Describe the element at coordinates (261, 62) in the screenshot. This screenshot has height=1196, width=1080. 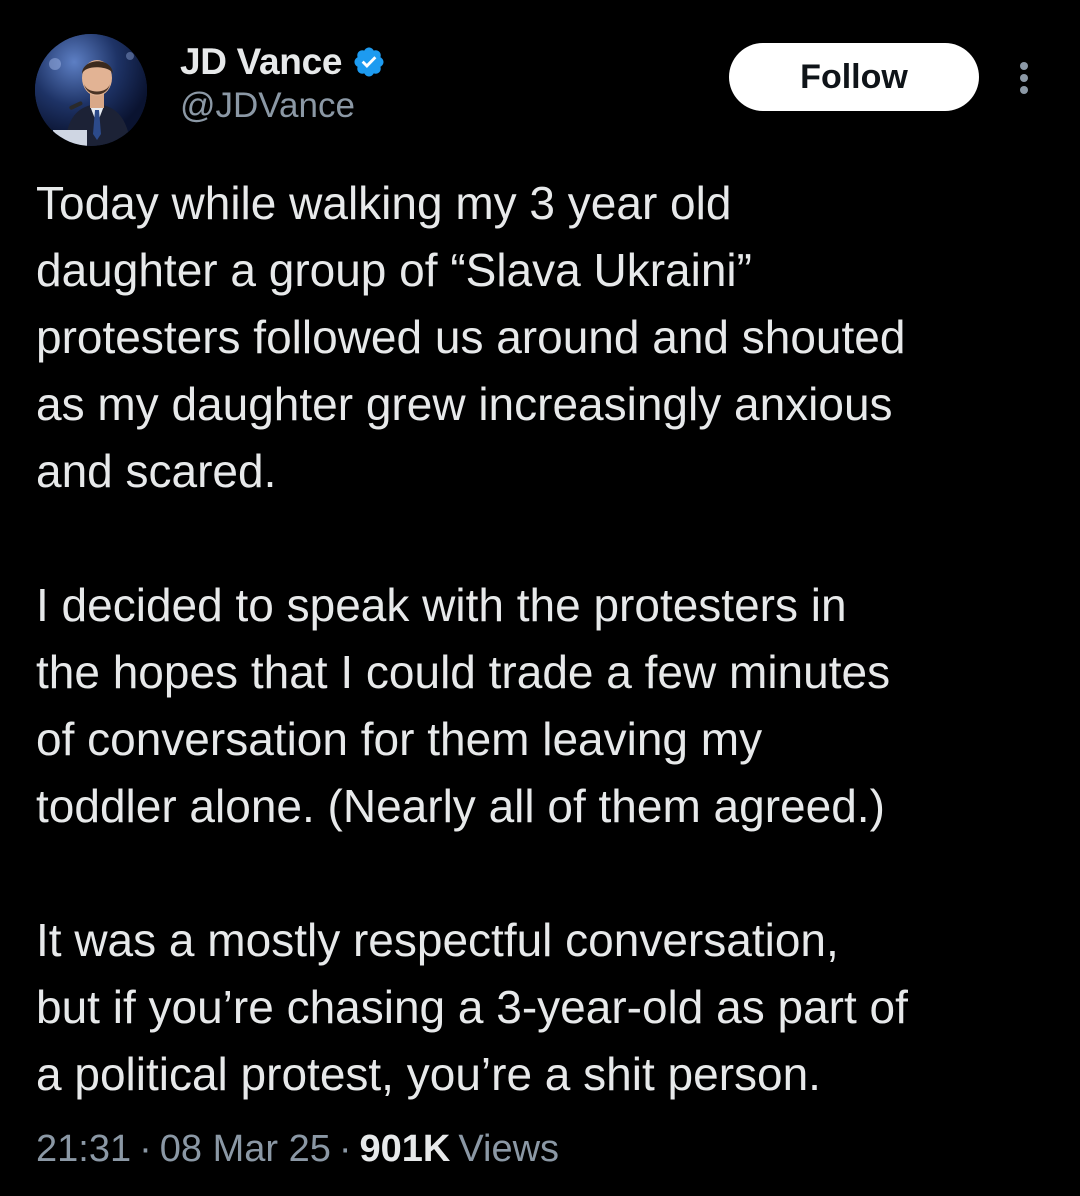
I see `display-name: JD Vance` at that location.